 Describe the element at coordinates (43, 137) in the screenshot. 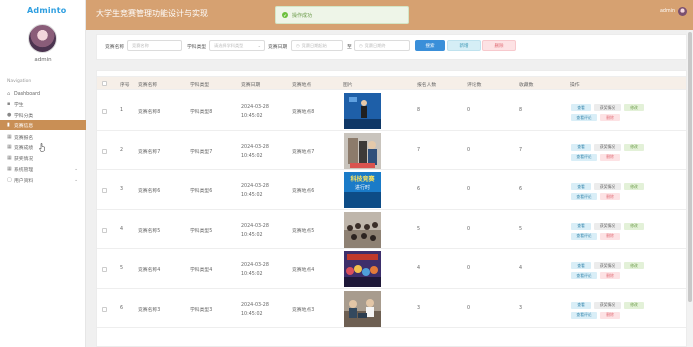

I see `sidebar-item-4: ▦ 竞赛报名` at that location.